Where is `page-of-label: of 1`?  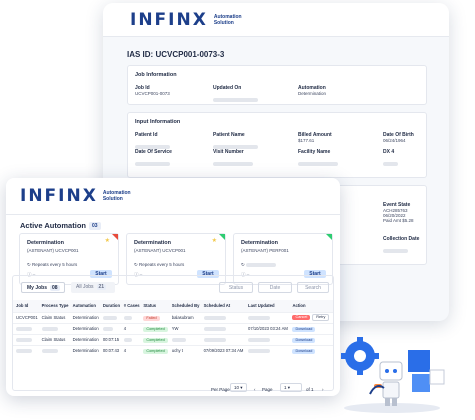 page-of-label: of 1 is located at coordinates (310, 389).